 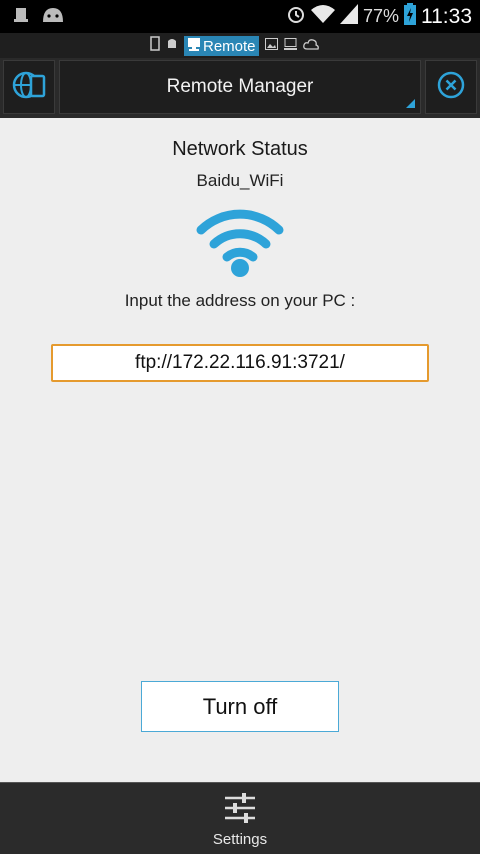 I want to click on page-title: Remote Manager, so click(x=240, y=86).